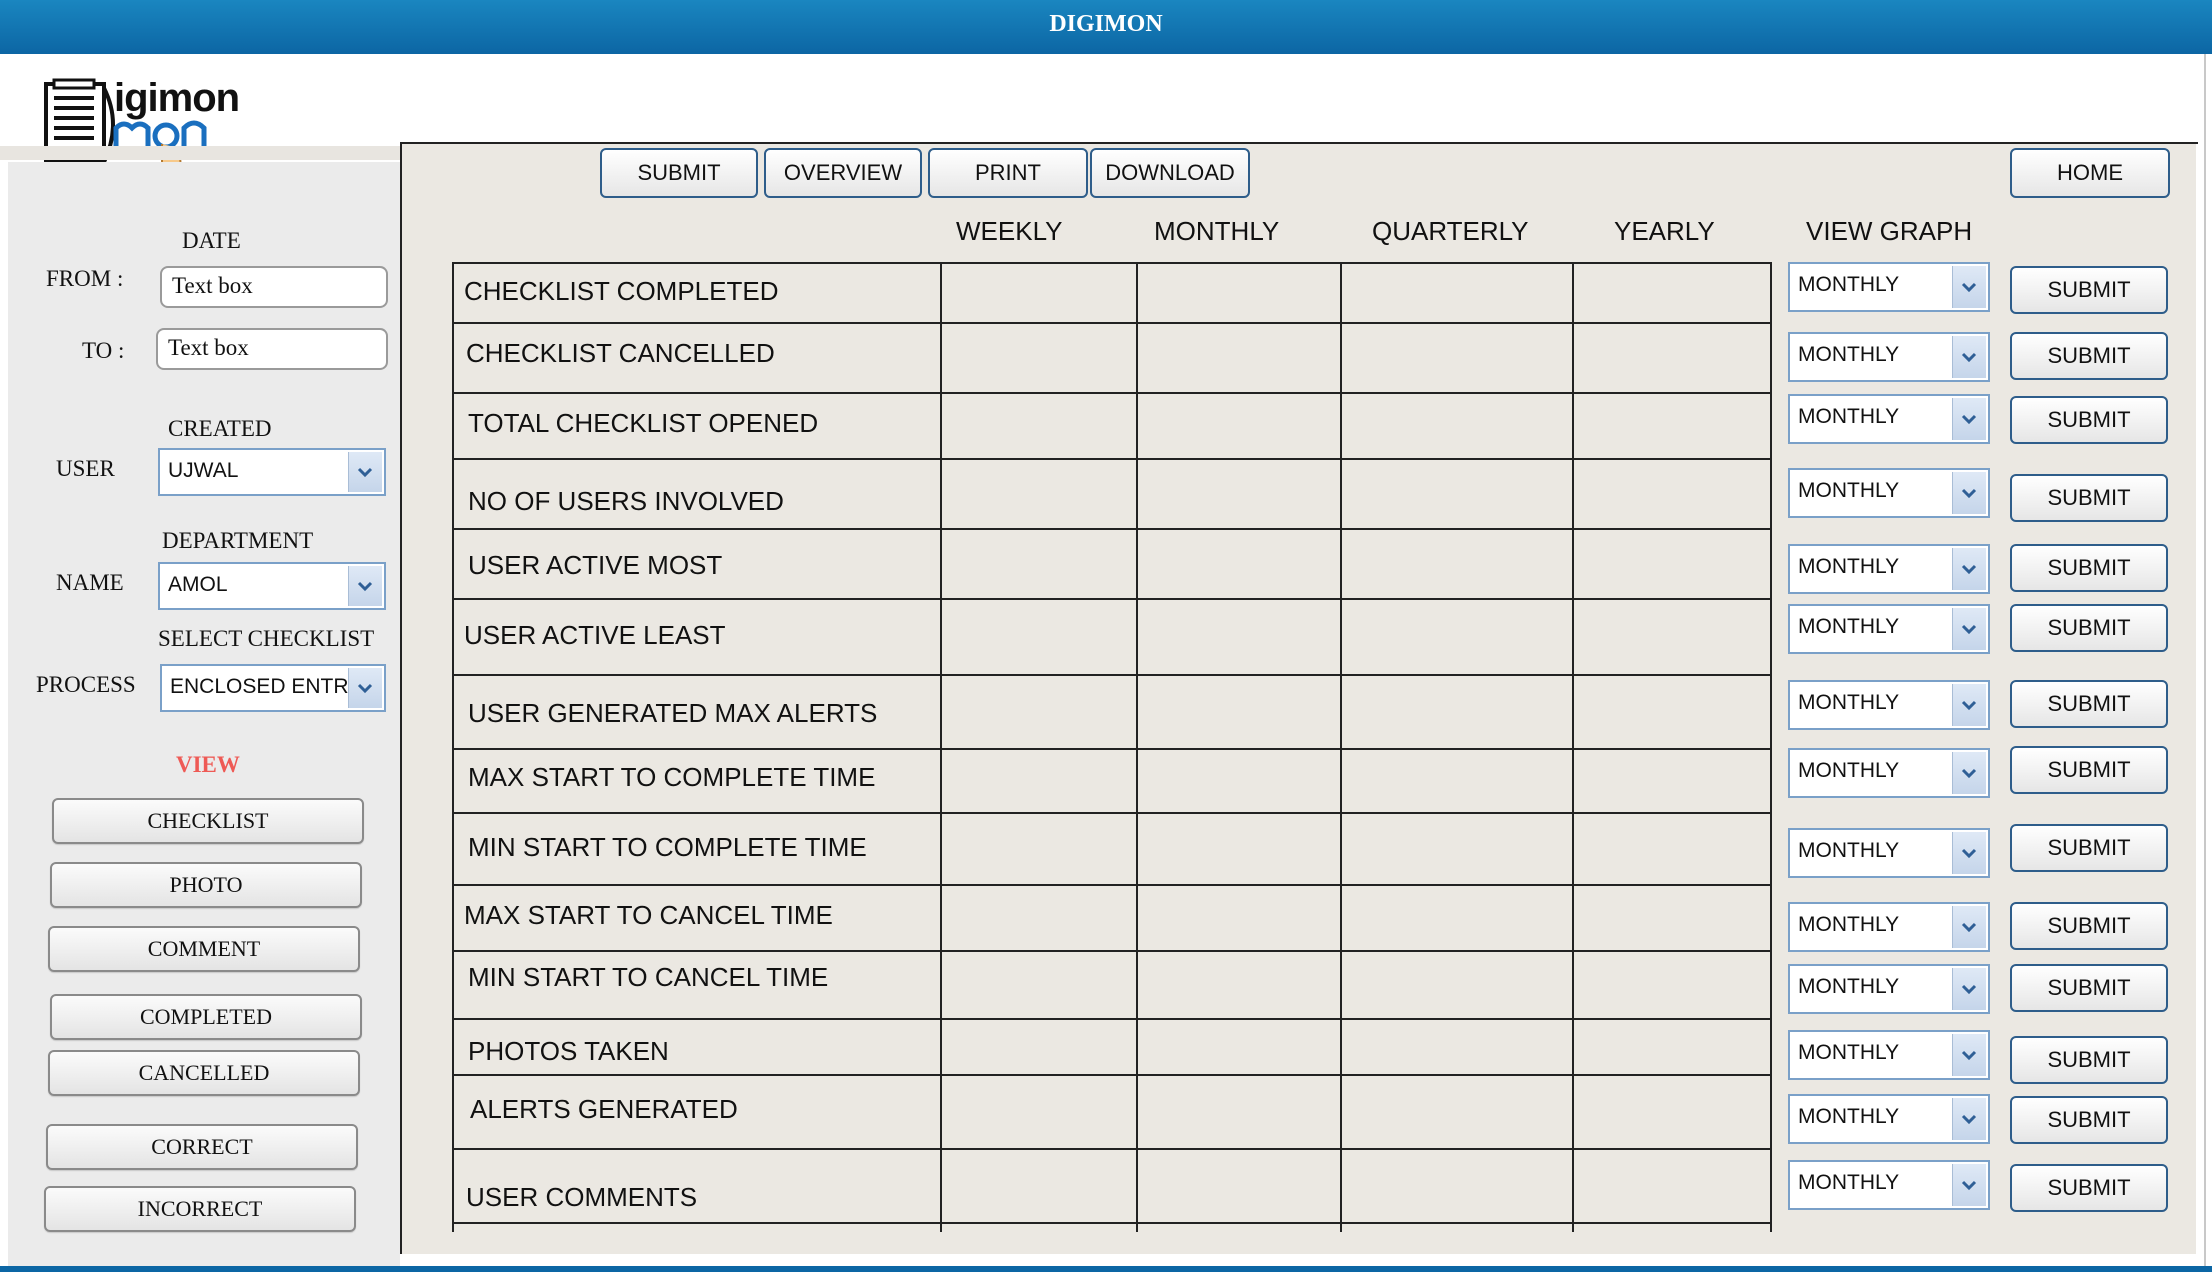  What do you see at coordinates (204, 949) in the screenshot?
I see `view-comment-button: COMMENT` at bounding box center [204, 949].